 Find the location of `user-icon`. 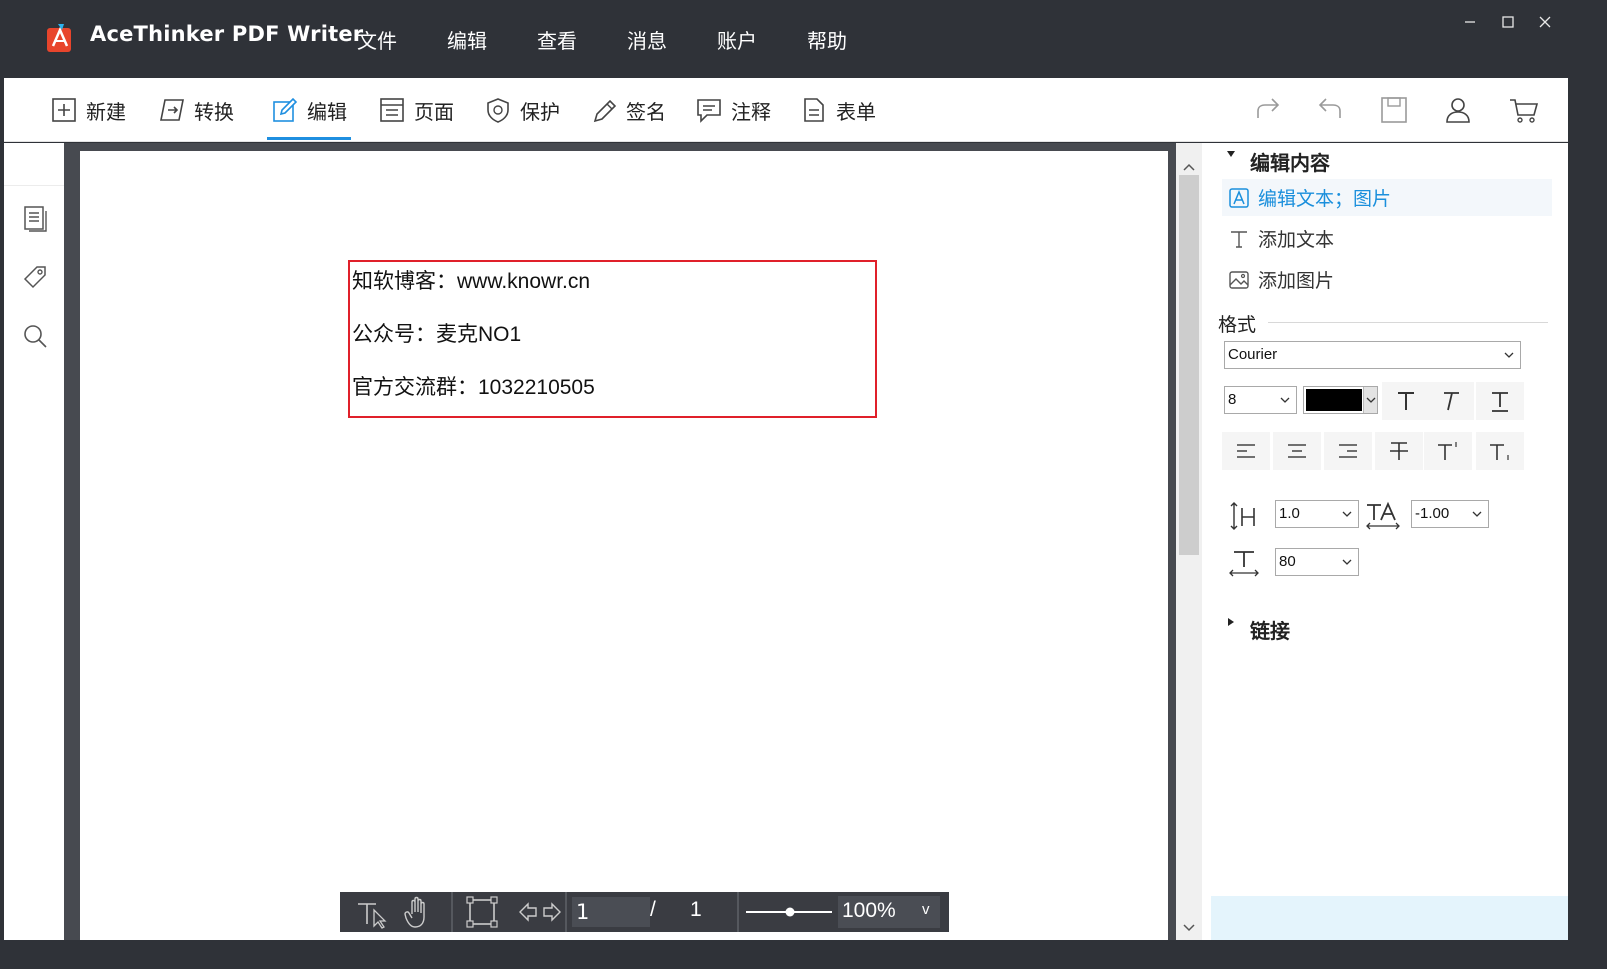

user-icon is located at coordinates (1458, 110).